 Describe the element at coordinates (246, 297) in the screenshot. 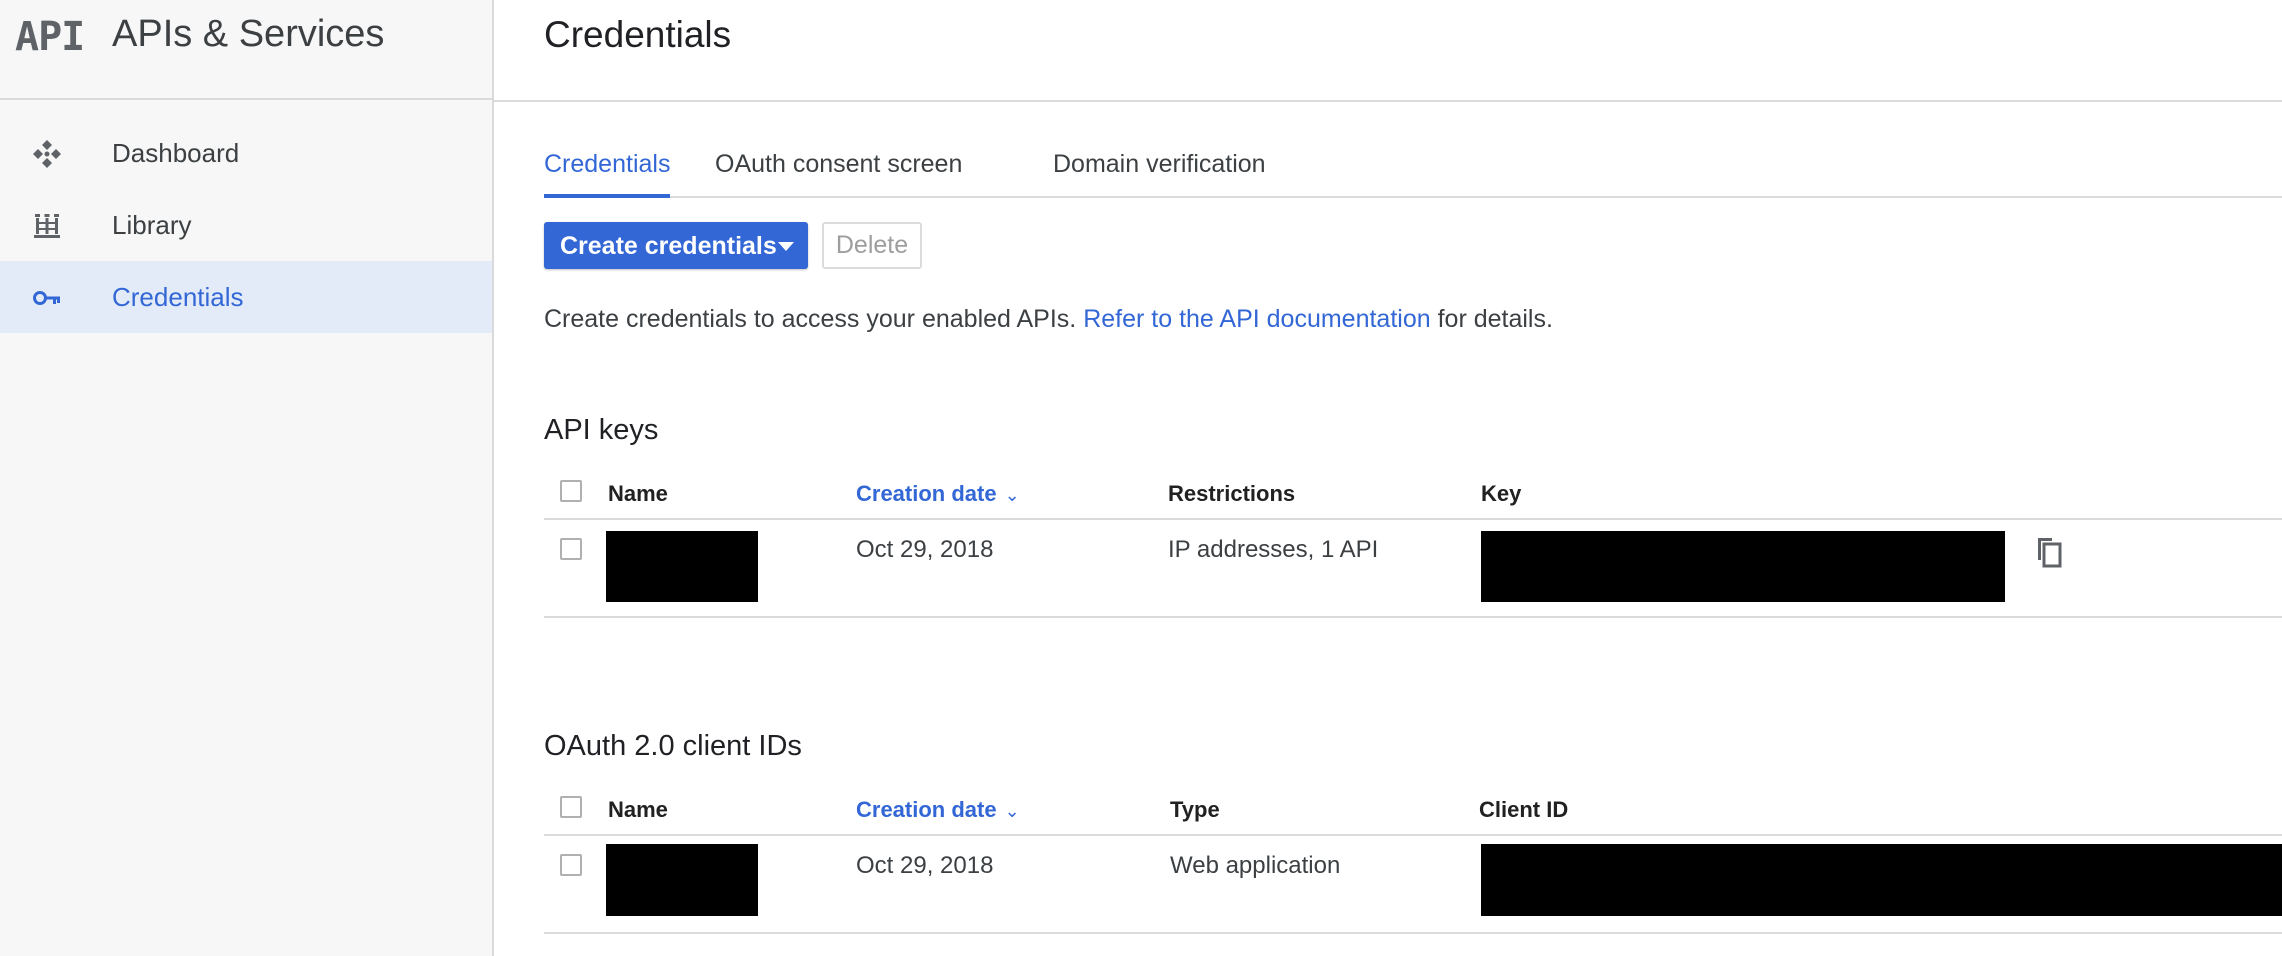

I see `sidebar-item-credentials: Credentials` at that location.